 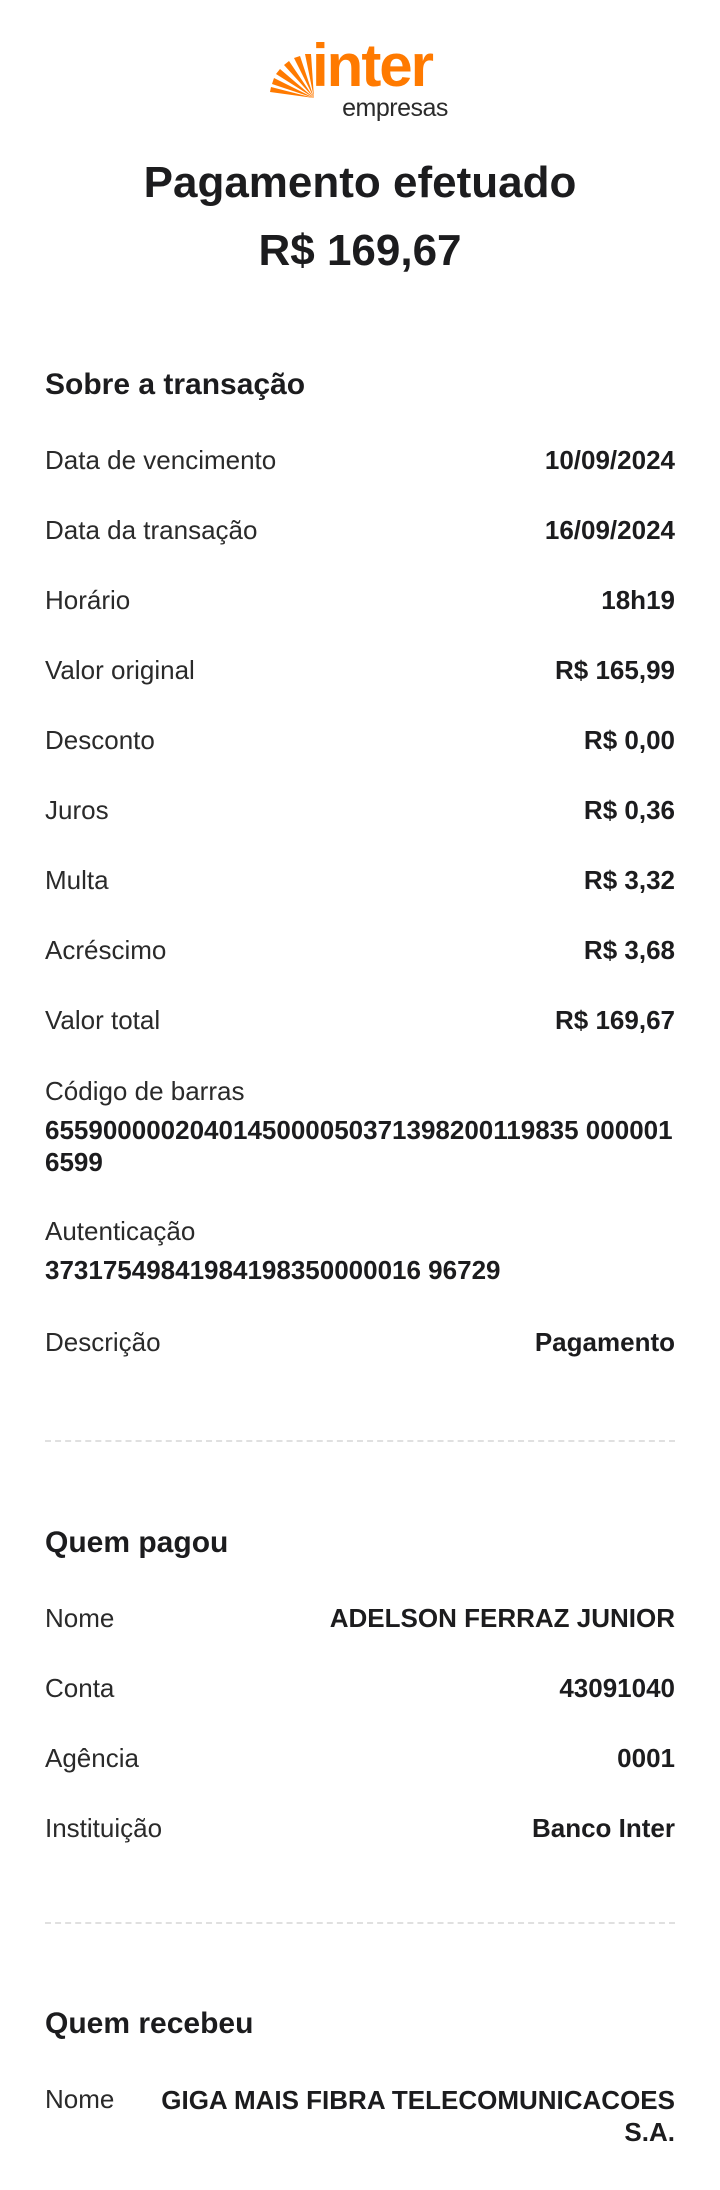 I want to click on authentication-label: Autenticação, so click(x=120, y=1231).